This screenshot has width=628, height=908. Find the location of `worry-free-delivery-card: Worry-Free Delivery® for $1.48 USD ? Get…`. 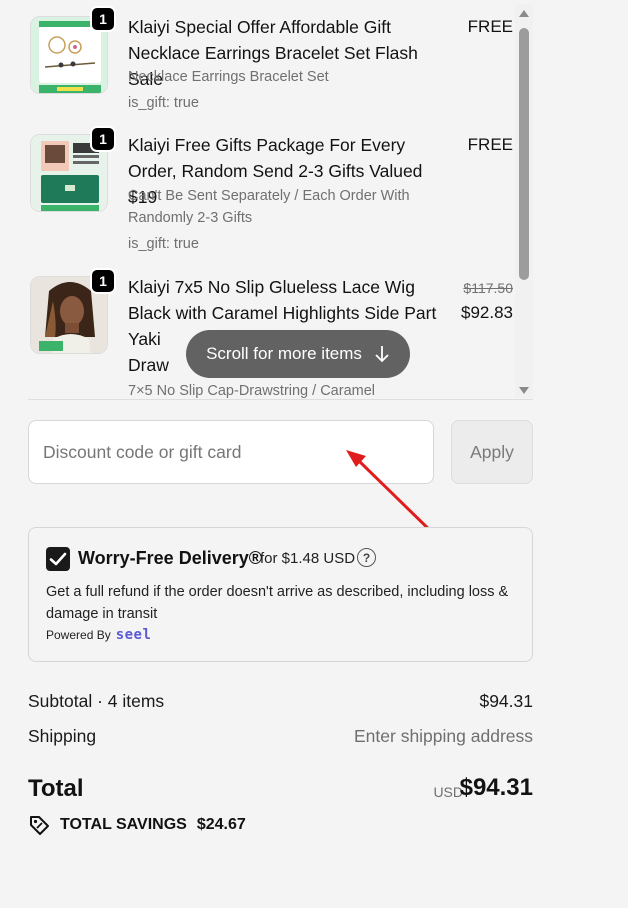

worry-free-delivery-card: Worry-Free Delivery® for $1.48 USD ? Get… is located at coordinates (280, 594).